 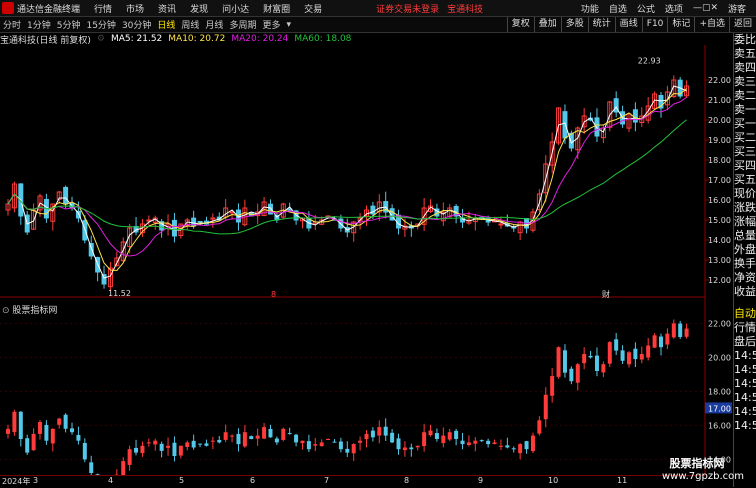 What do you see at coordinates (271, 24) in the screenshot?
I see `period-more: 更多` at bounding box center [271, 24].